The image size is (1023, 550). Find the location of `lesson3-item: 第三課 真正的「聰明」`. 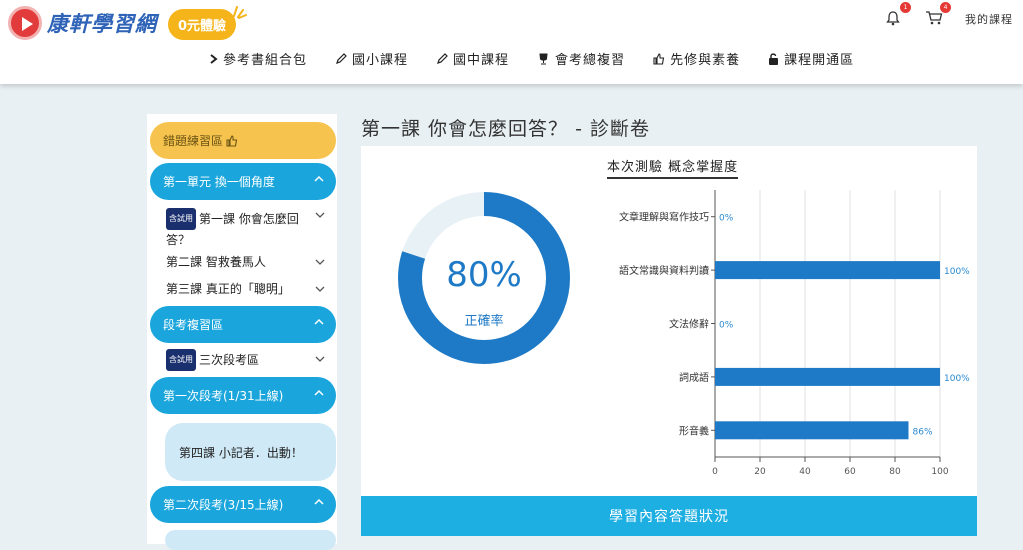

lesson3-item: 第三課 真正的「聰明」 is located at coordinates (240, 289).